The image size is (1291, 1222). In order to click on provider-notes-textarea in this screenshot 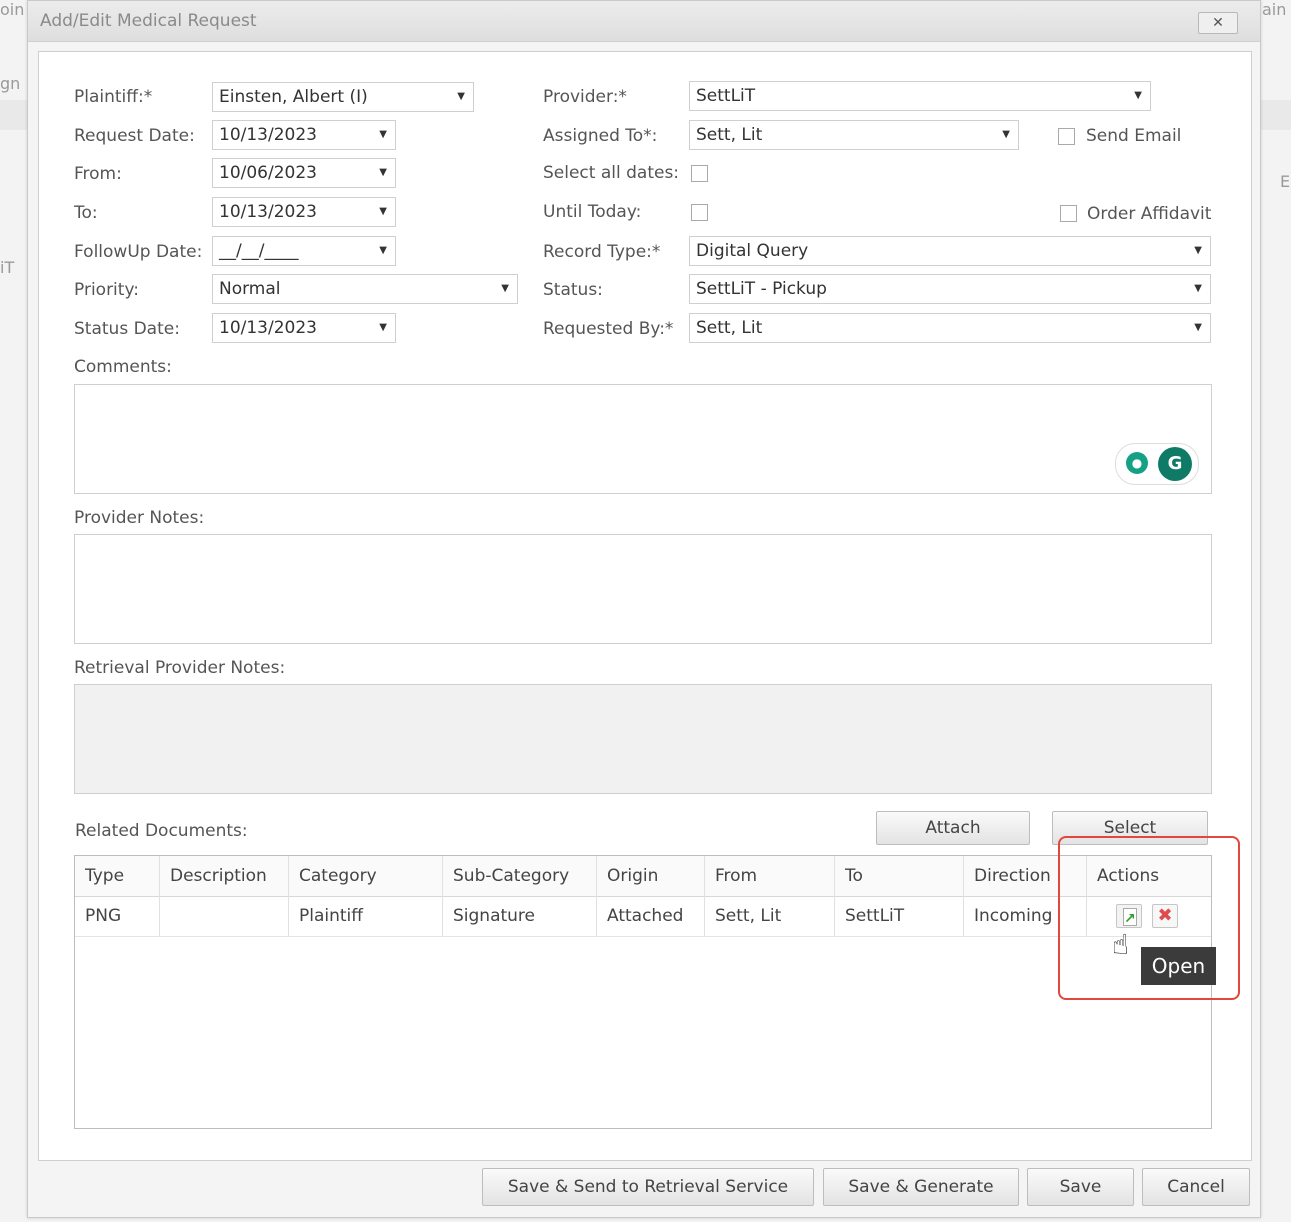, I will do `click(643, 589)`.